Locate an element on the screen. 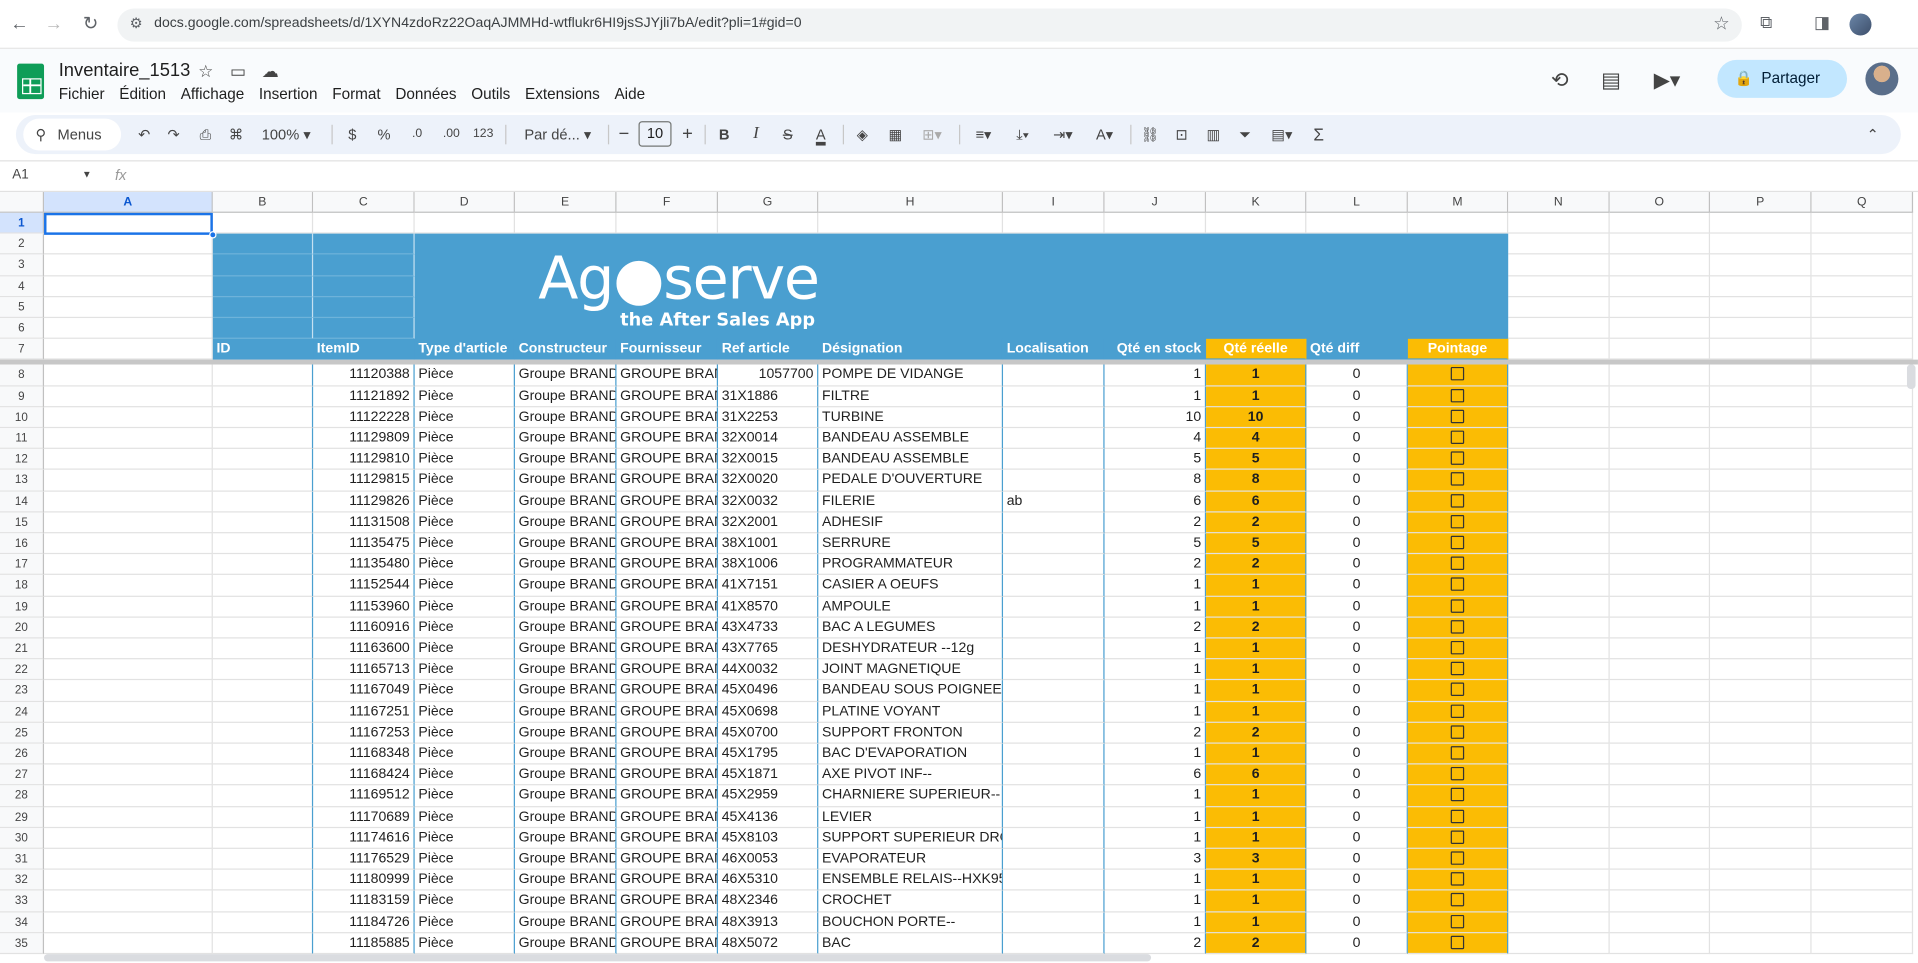 Image resolution: width=1918 pixels, height=963 pixels. cell-b26 is located at coordinates (263, 754).